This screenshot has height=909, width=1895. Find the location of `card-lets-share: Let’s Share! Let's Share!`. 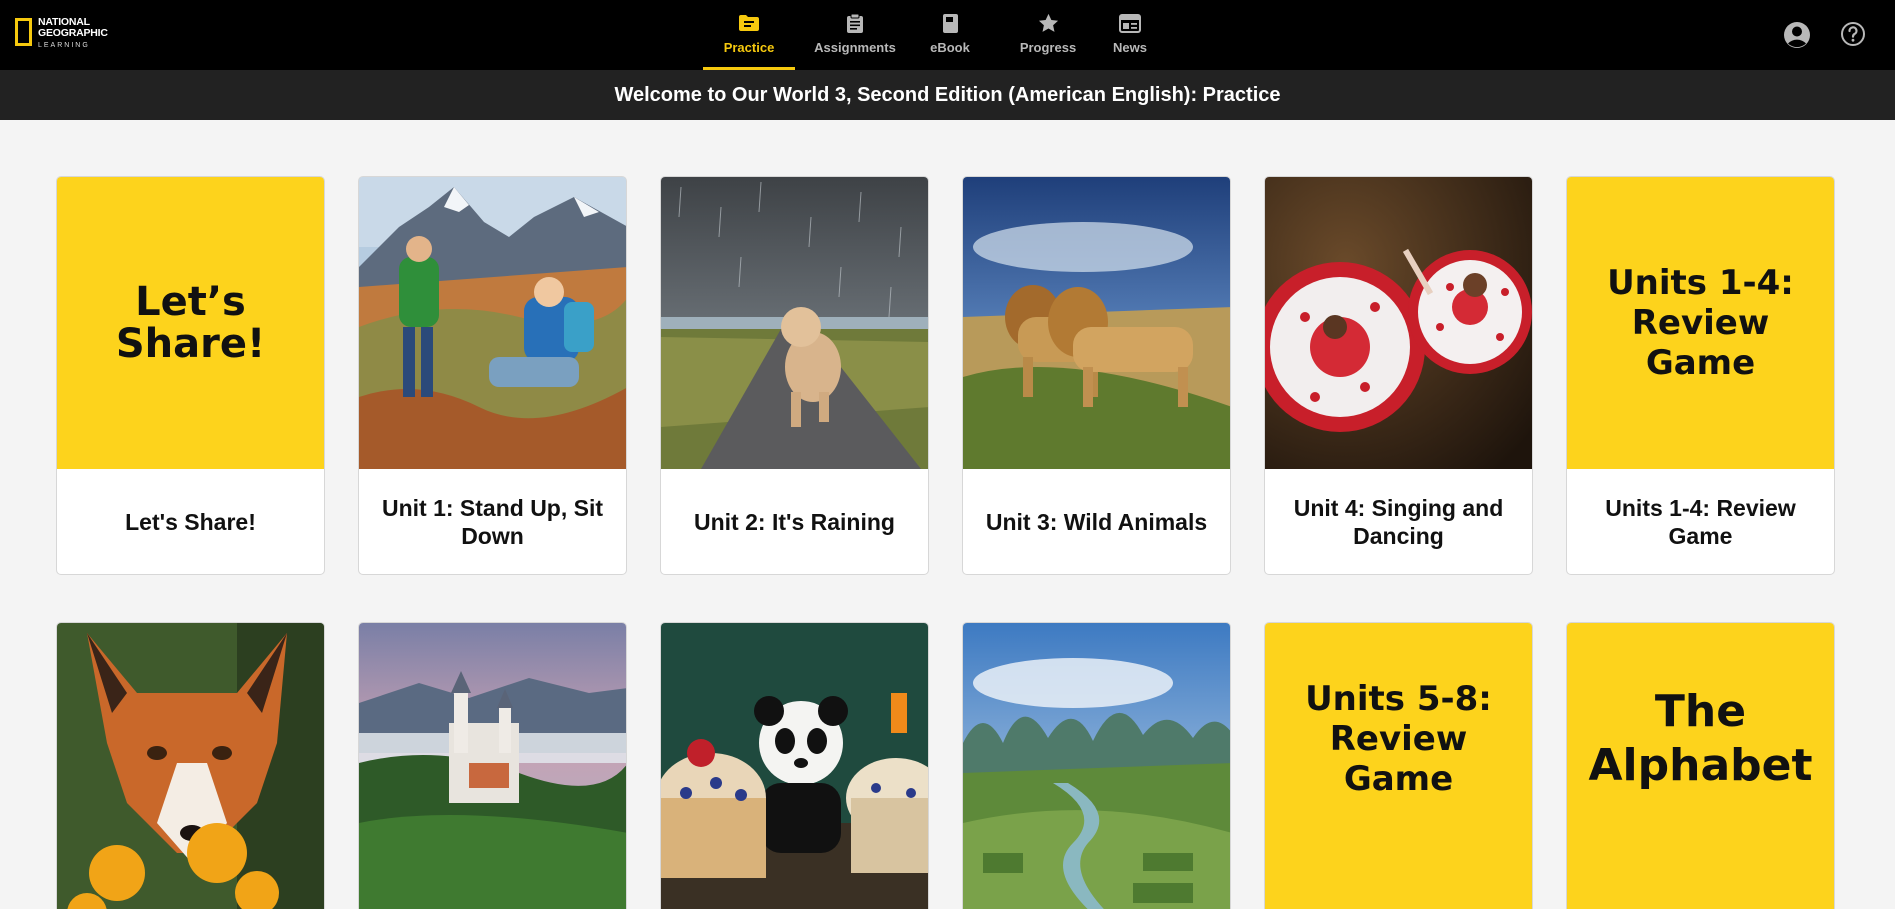

card-lets-share: Let’s Share! Let's Share! is located at coordinates (190, 375).